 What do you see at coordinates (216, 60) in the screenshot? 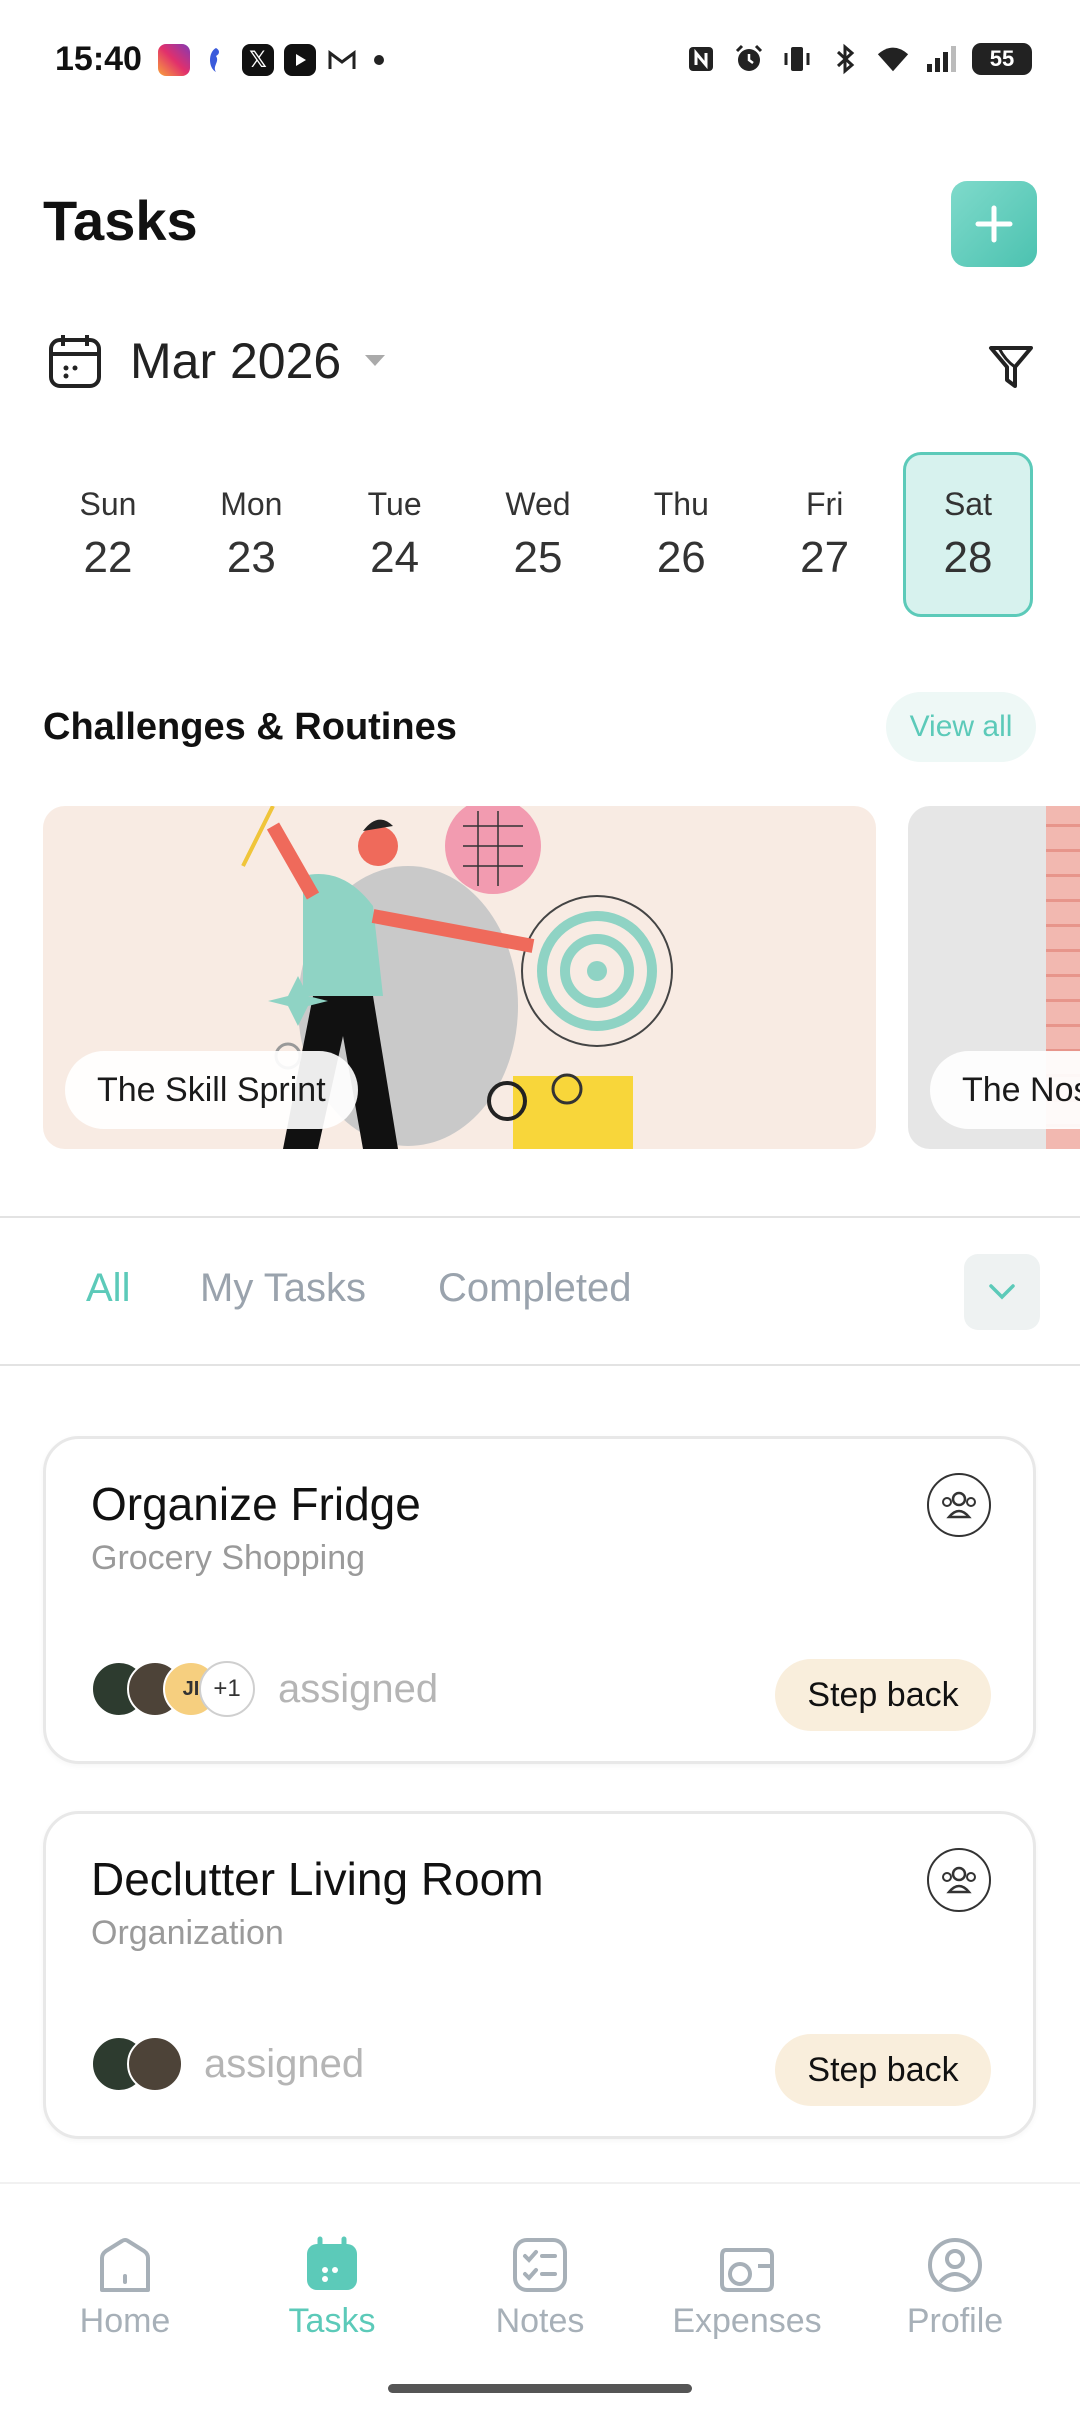
I see `messenger-icon` at bounding box center [216, 60].